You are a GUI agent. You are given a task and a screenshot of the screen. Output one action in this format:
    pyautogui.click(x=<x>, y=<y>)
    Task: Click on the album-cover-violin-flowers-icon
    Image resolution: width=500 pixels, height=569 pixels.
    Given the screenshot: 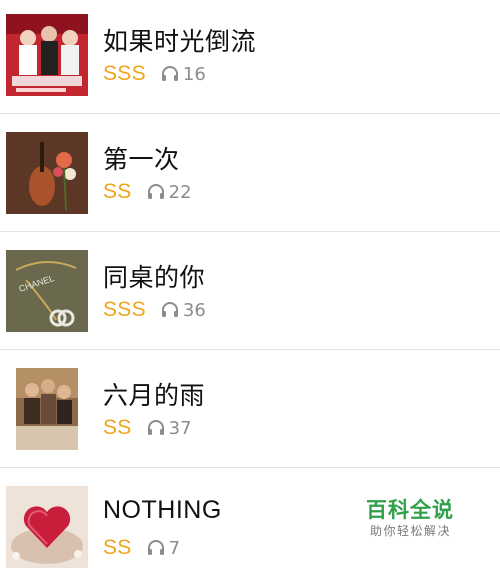 What is the action you would take?
    pyautogui.click(x=47, y=173)
    